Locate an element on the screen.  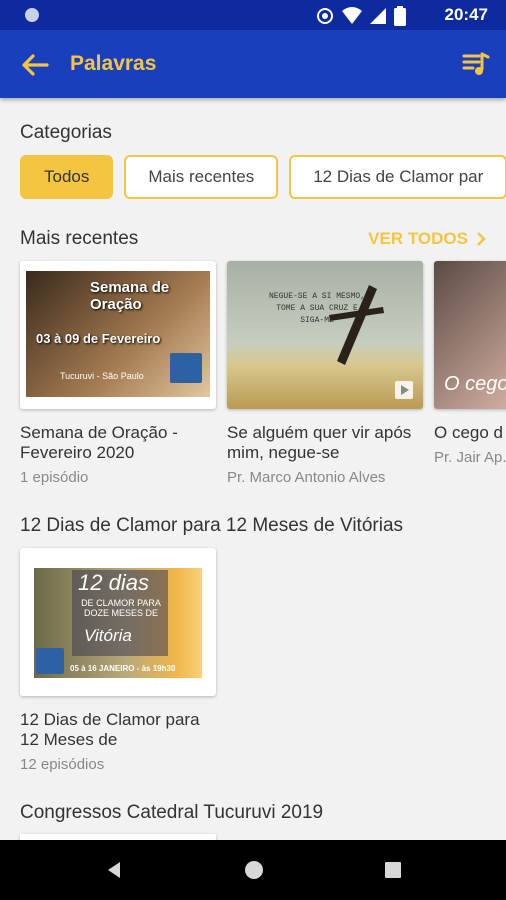
status-icons is located at coordinates (361, 16).